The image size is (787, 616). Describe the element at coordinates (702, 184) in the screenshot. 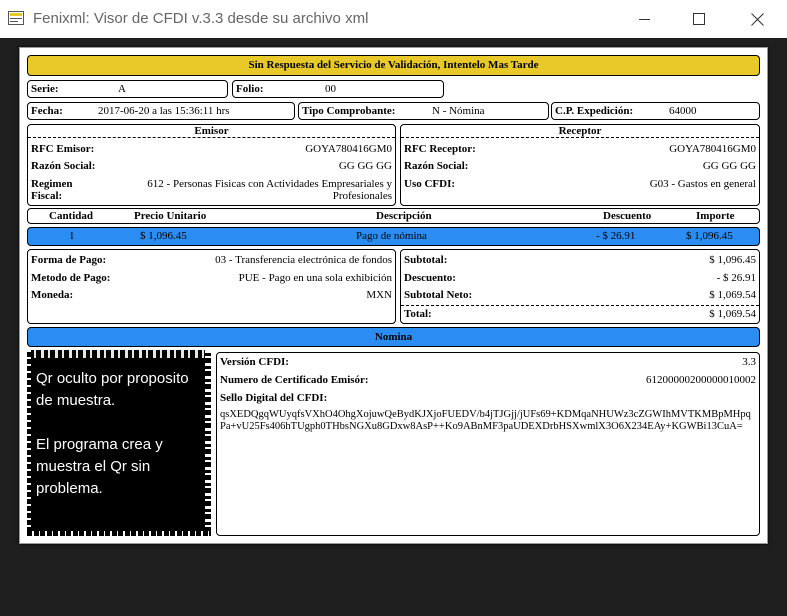

I see `uso-cfdi-value: G03 - Gastos en general` at that location.